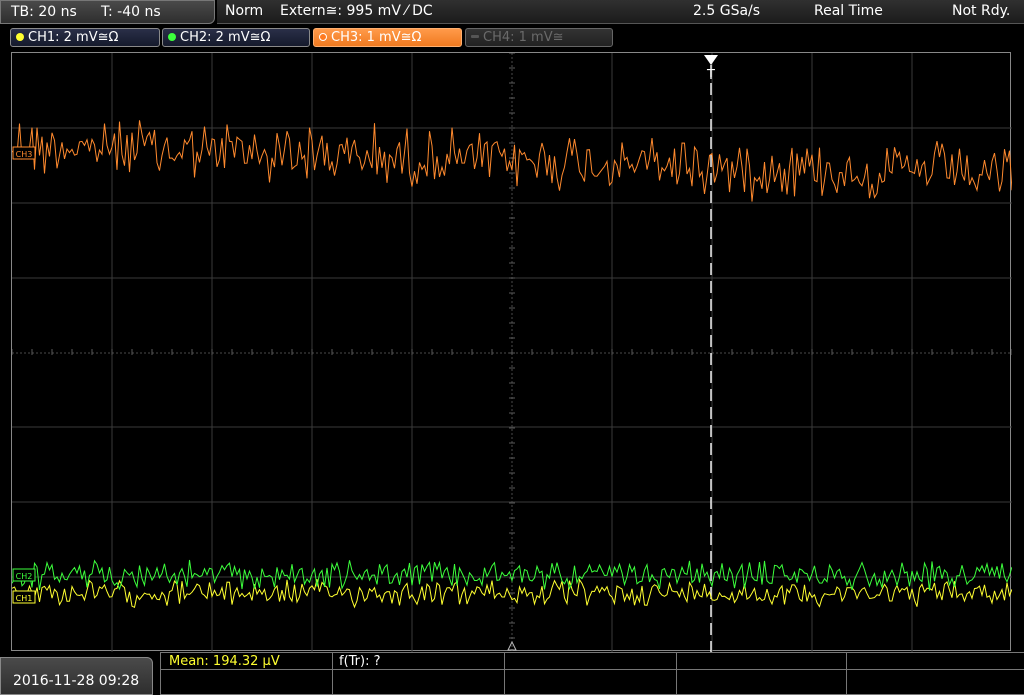 The image size is (1024, 695). I want to click on ch2-offset-marker: CH2, so click(24, 575).